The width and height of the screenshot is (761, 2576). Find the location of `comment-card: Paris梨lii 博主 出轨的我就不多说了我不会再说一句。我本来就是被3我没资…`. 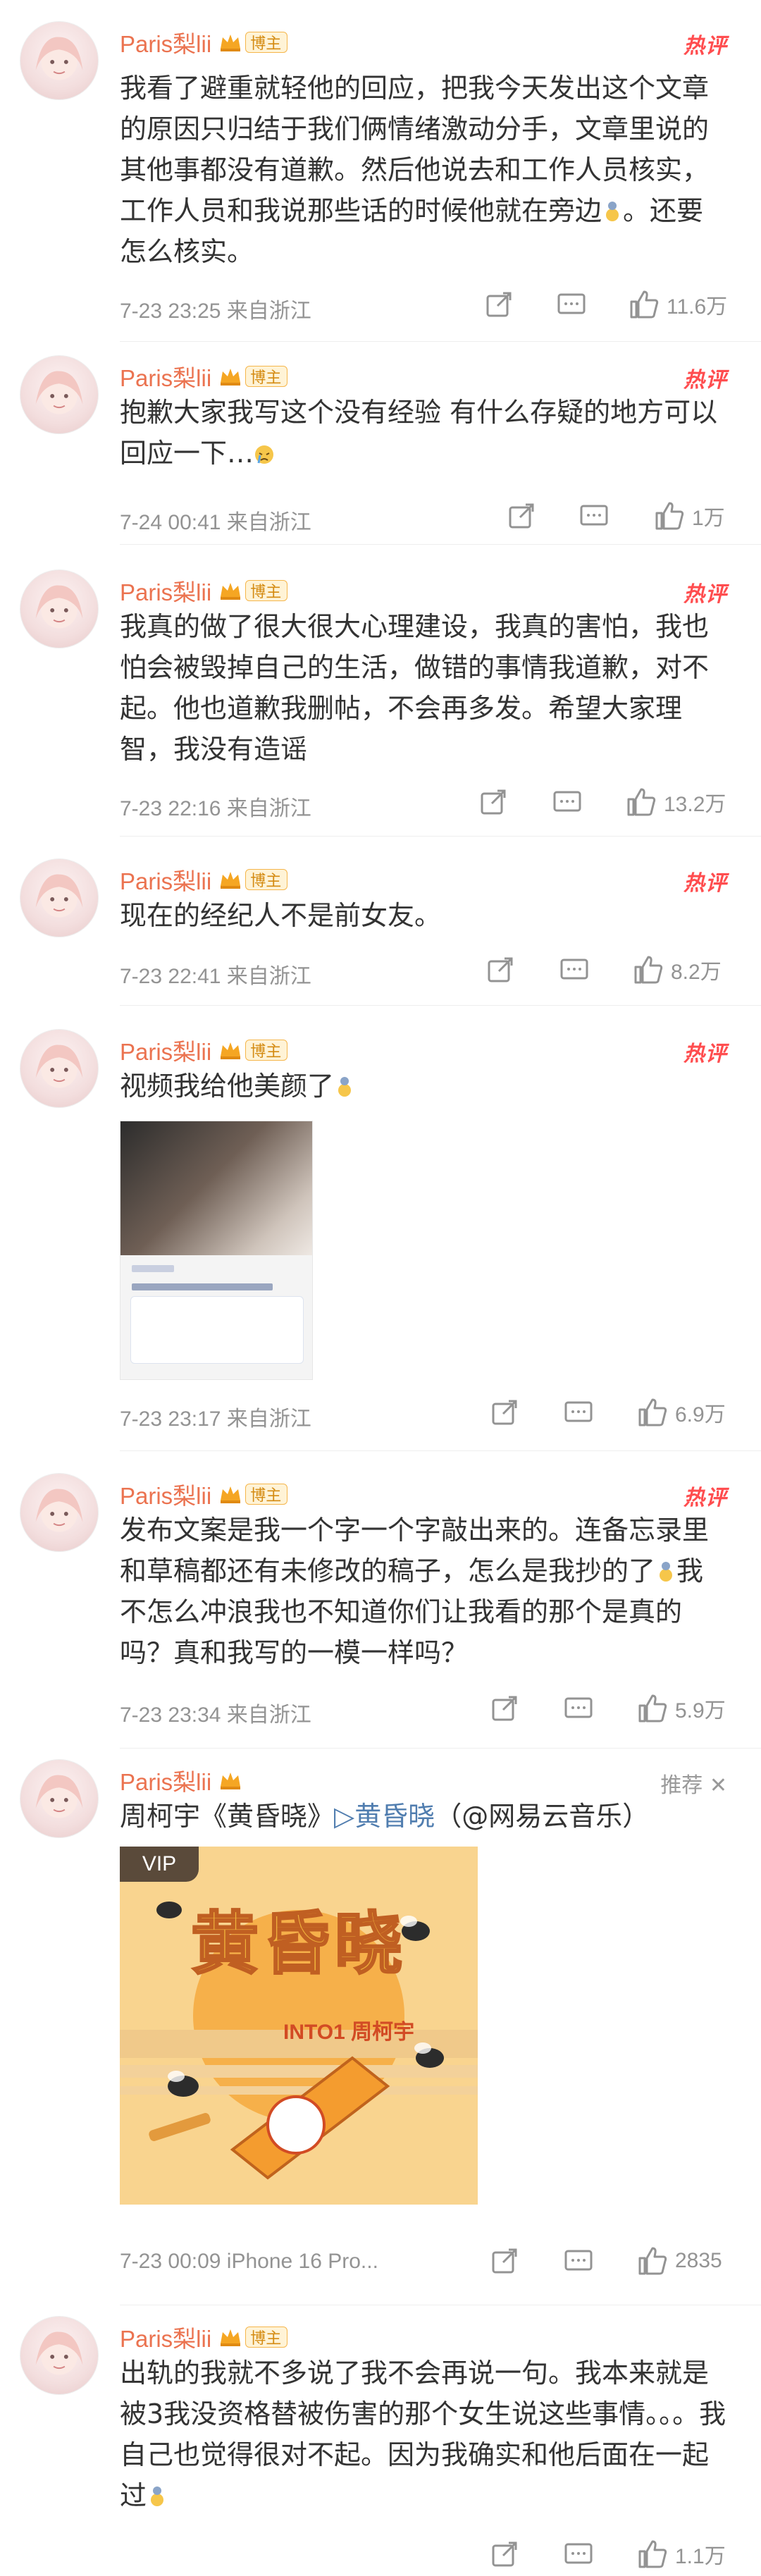

comment-card: Paris梨lii 博主 出轨的我就不多说了我不会再说一句。我本来就是被3我没资… is located at coordinates (380, 2446).